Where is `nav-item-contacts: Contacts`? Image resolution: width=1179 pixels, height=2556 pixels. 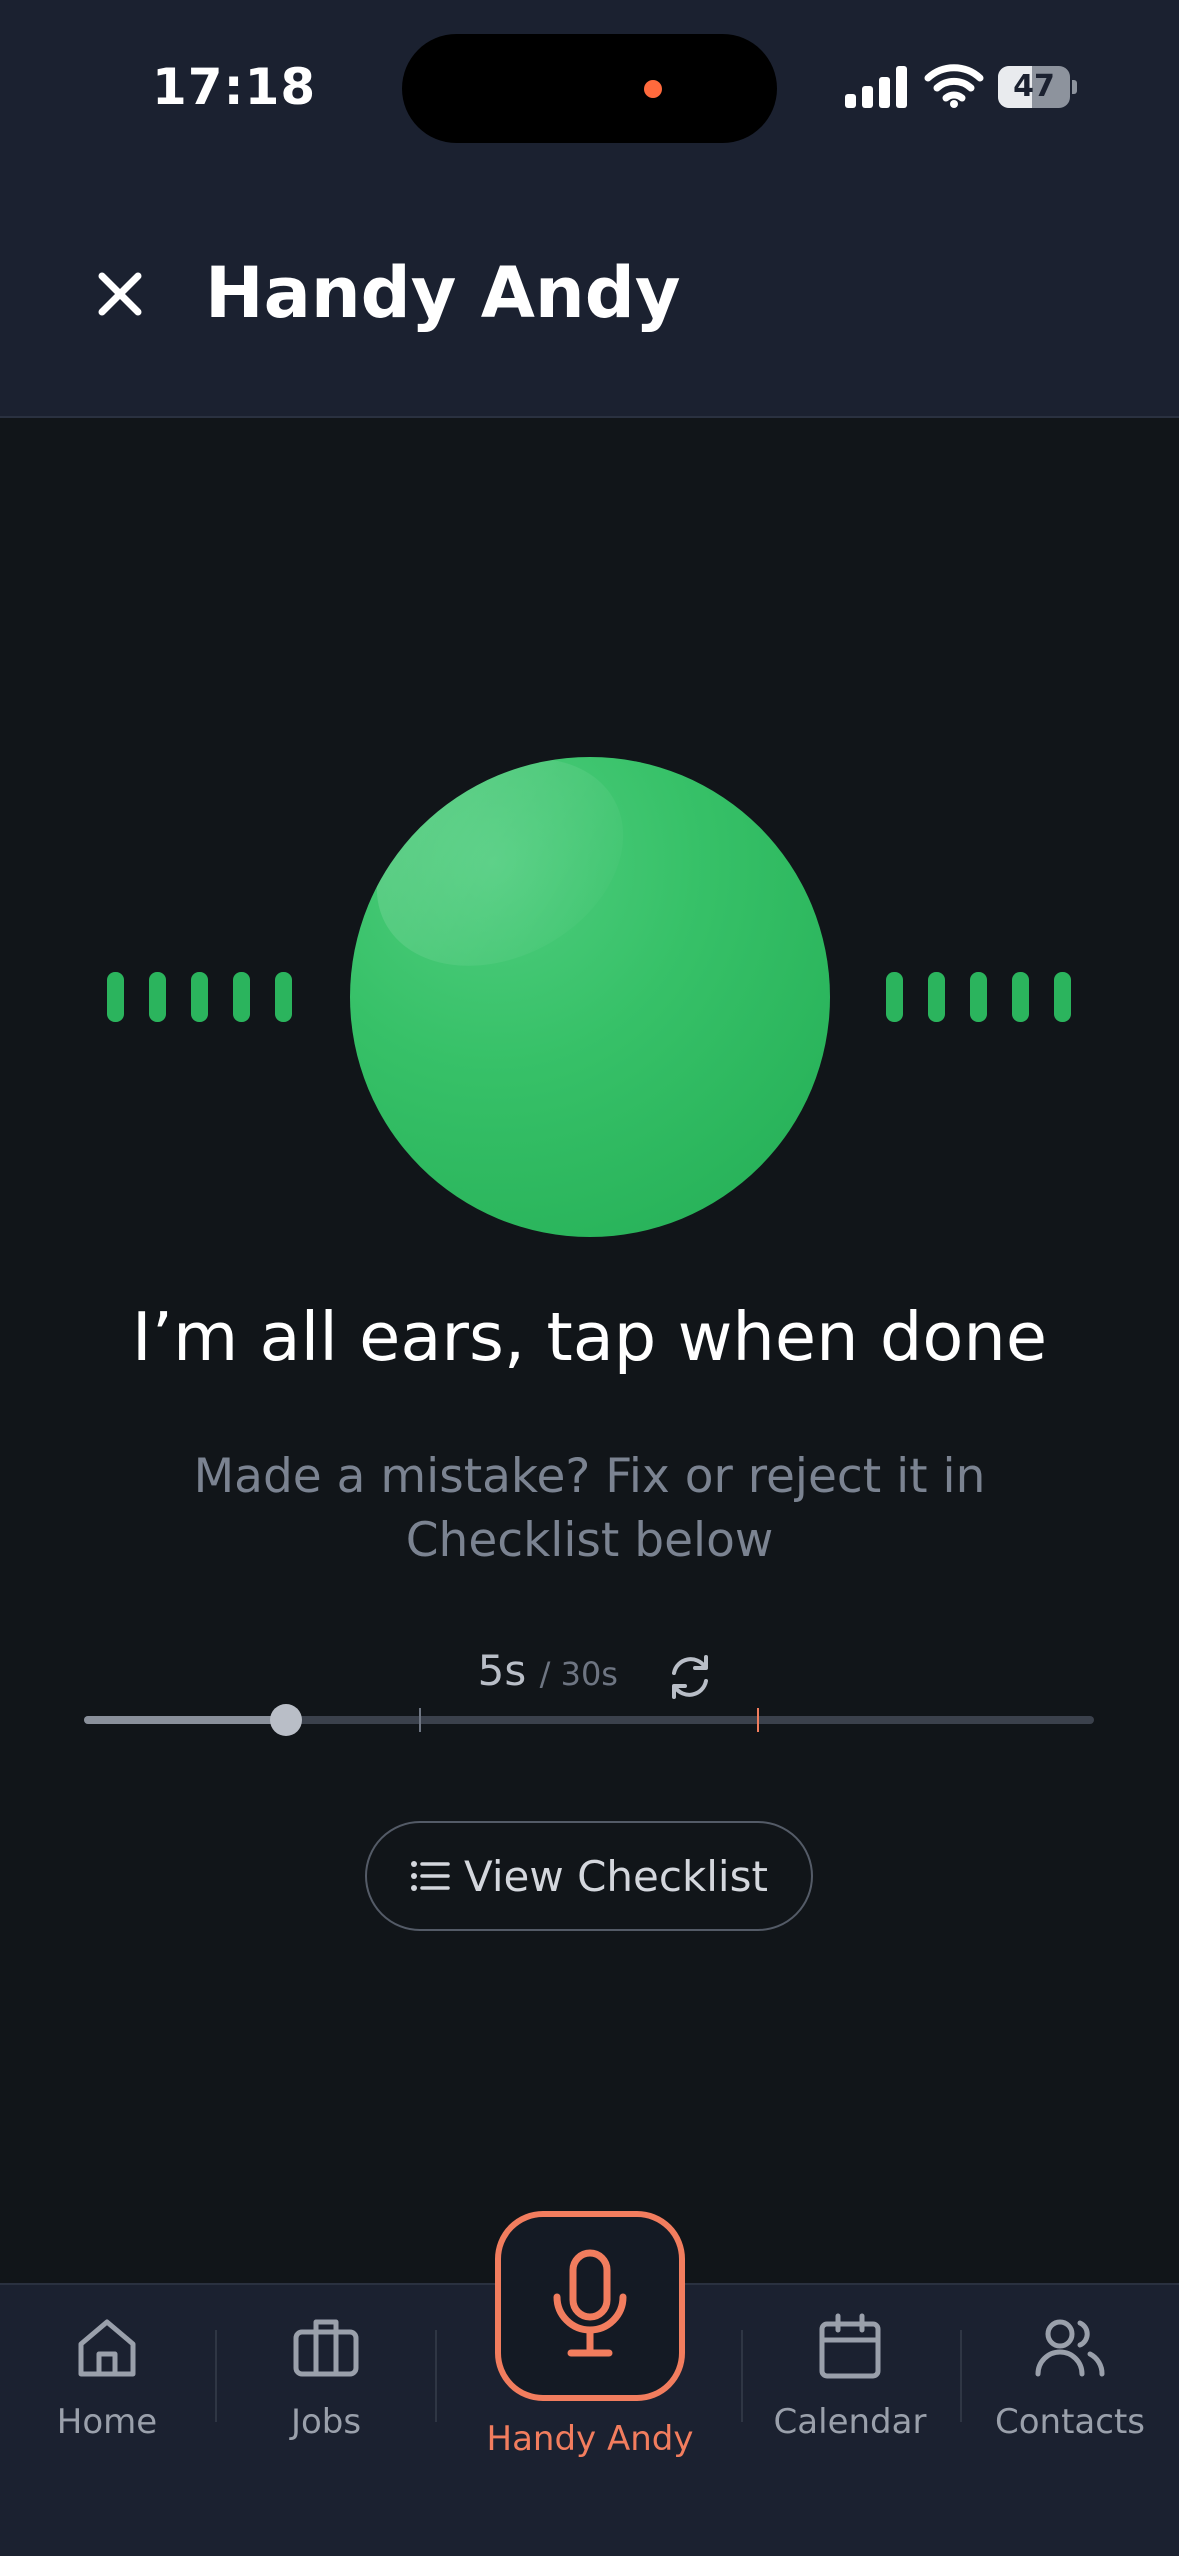
nav-item-contacts: Contacts is located at coordinates (1070, 2387).